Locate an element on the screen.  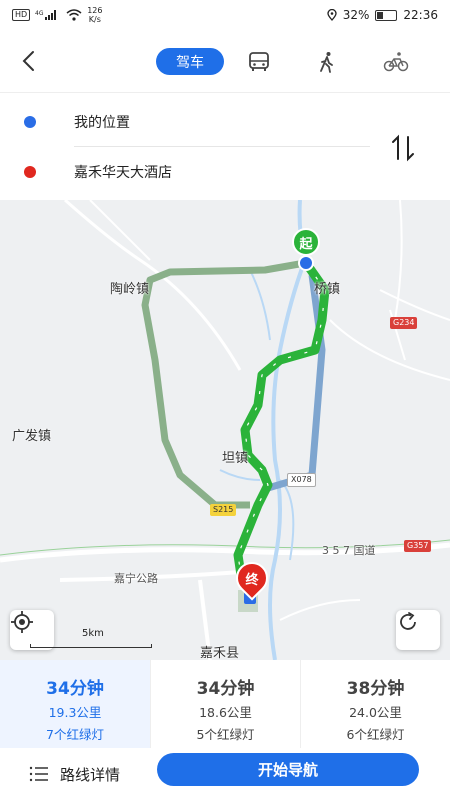
road-tag-g234: G234 is located at coordinates (404, 323).